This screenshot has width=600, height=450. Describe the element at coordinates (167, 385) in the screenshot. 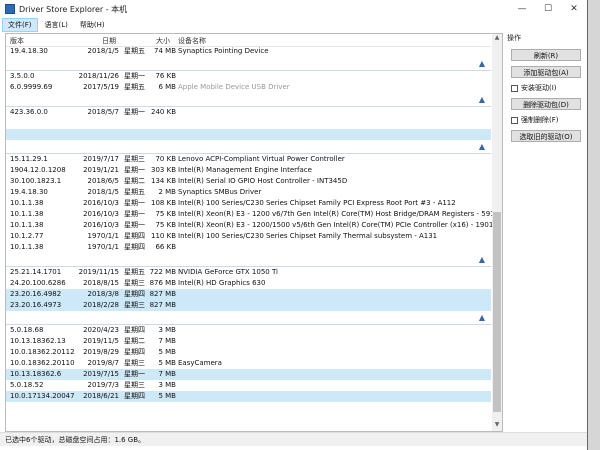

I see `driver-size: 3 MB` at that location.